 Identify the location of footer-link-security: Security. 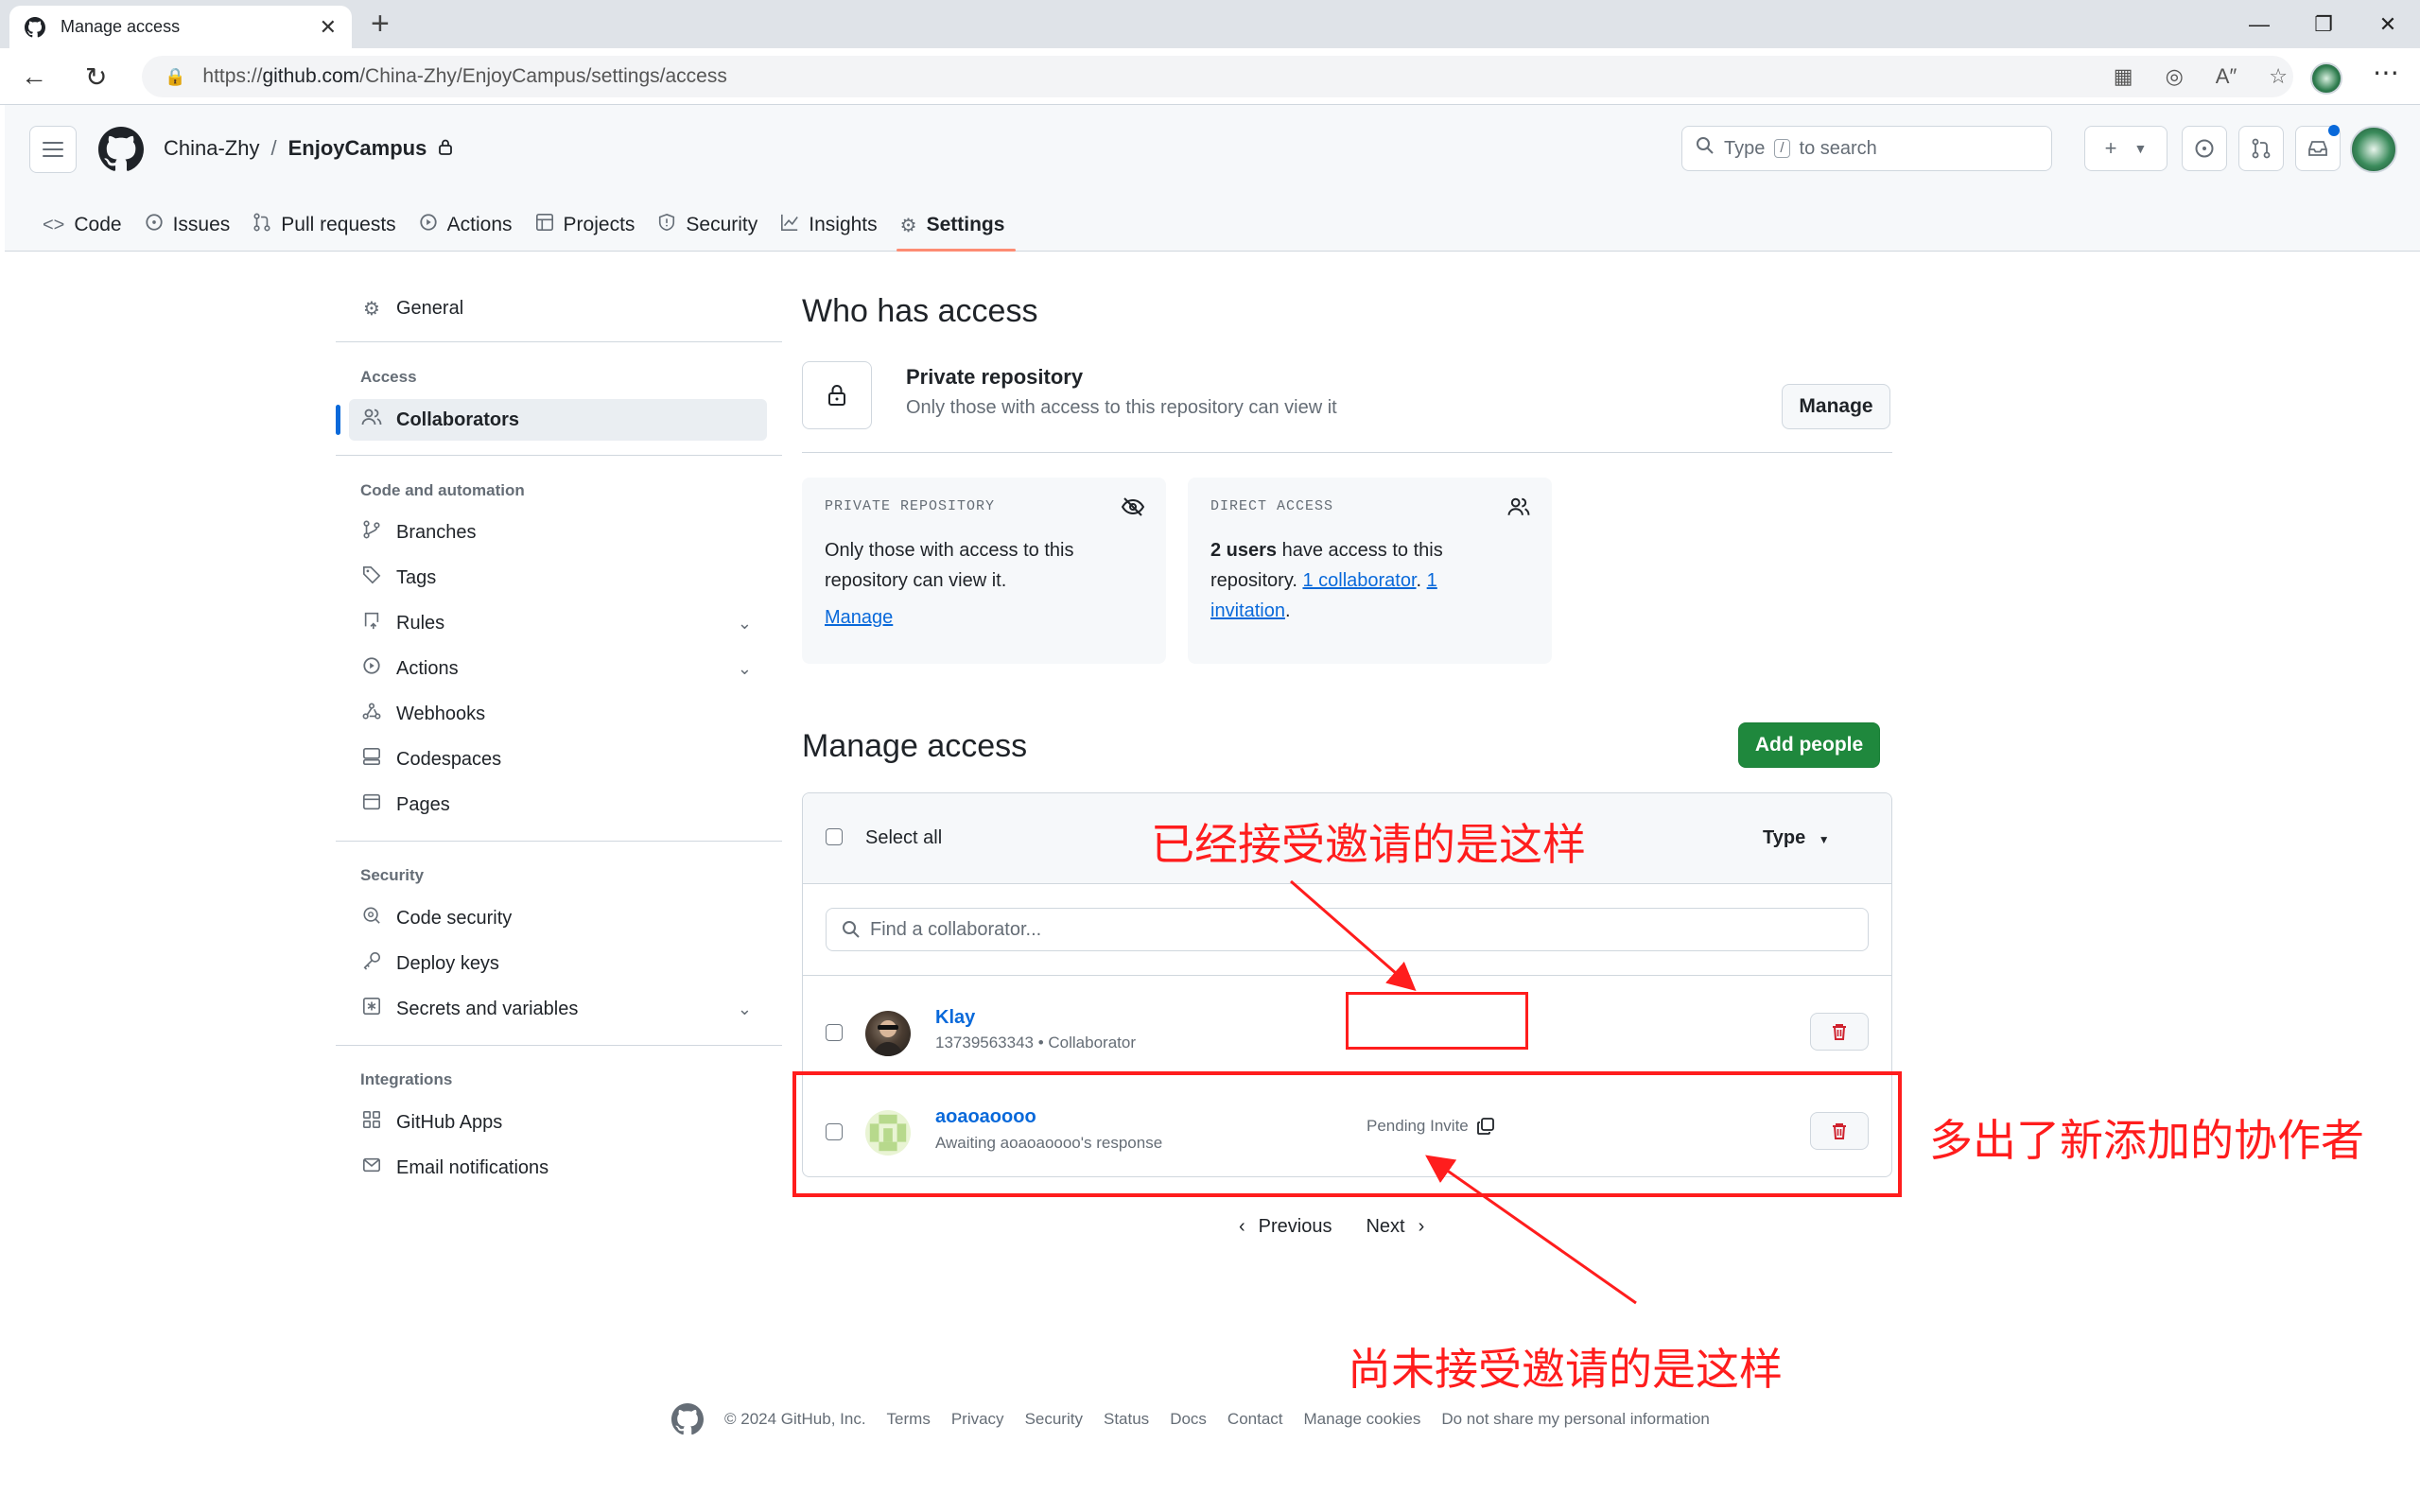
(1054, 1419).